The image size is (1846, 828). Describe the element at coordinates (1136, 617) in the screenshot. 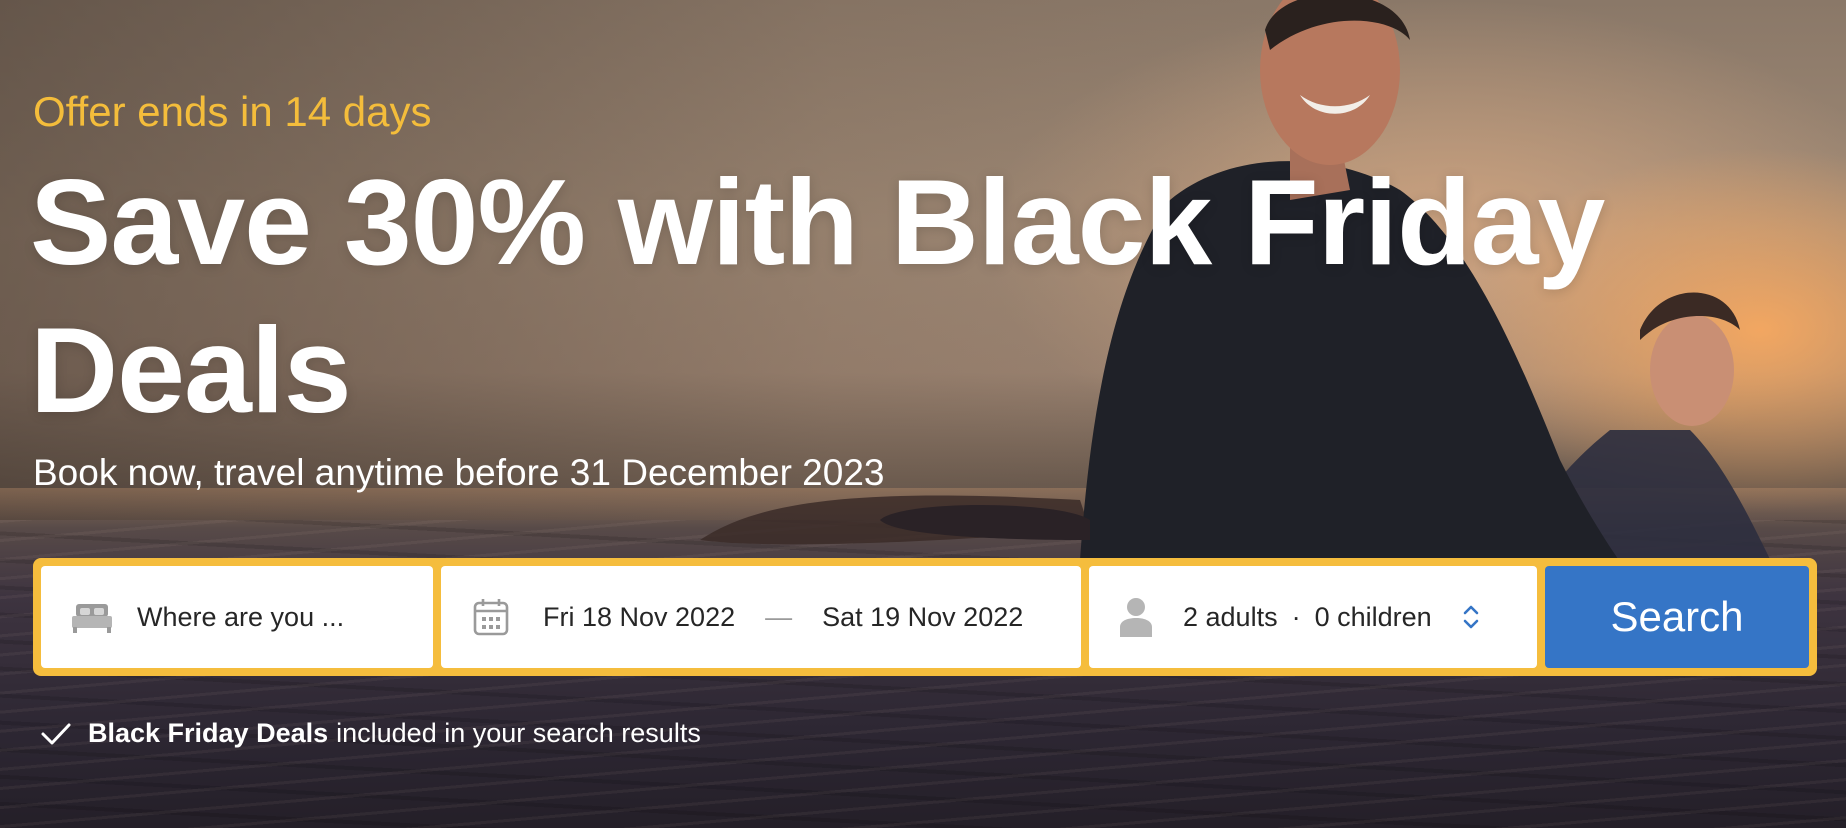

I see `person-icon` at that location.